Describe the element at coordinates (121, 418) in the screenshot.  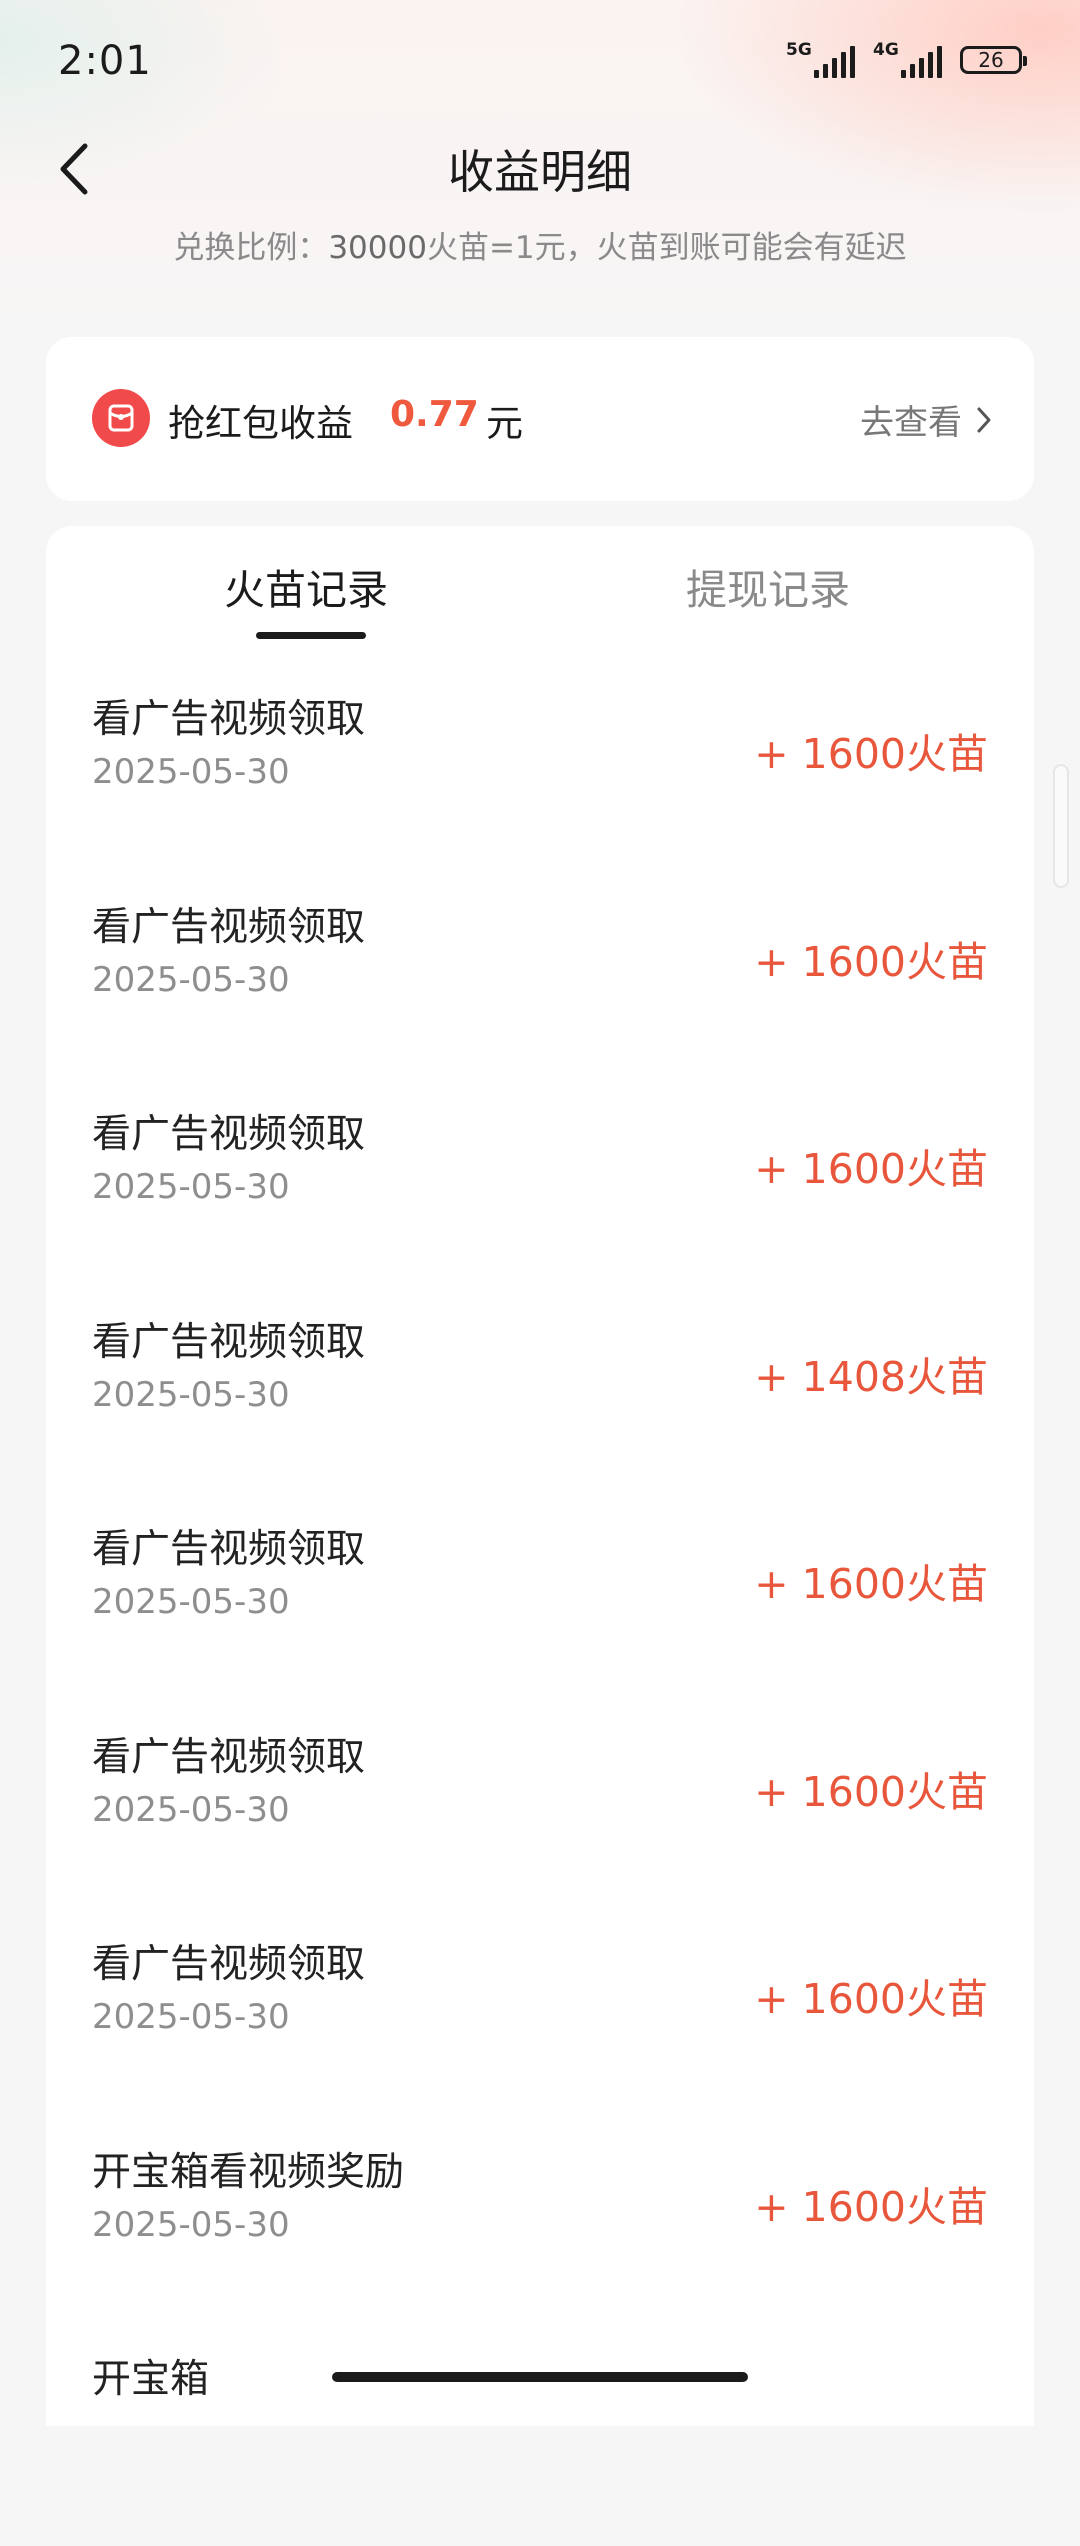
I see `red-packet-icon` at that location.